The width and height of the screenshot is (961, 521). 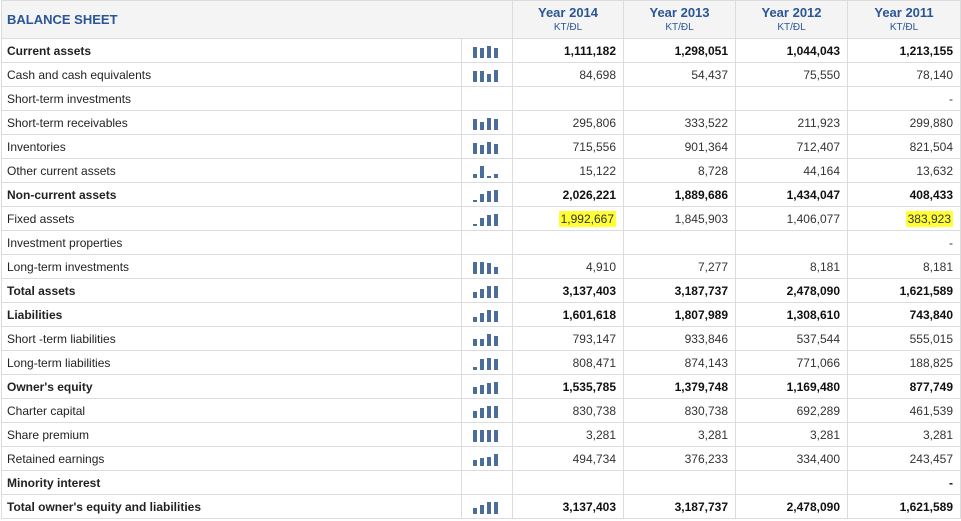 What do you see at coordinates (231, 314) in the screenshot?
I see `row-label: Liabilities` at bounding box center [231, 314].